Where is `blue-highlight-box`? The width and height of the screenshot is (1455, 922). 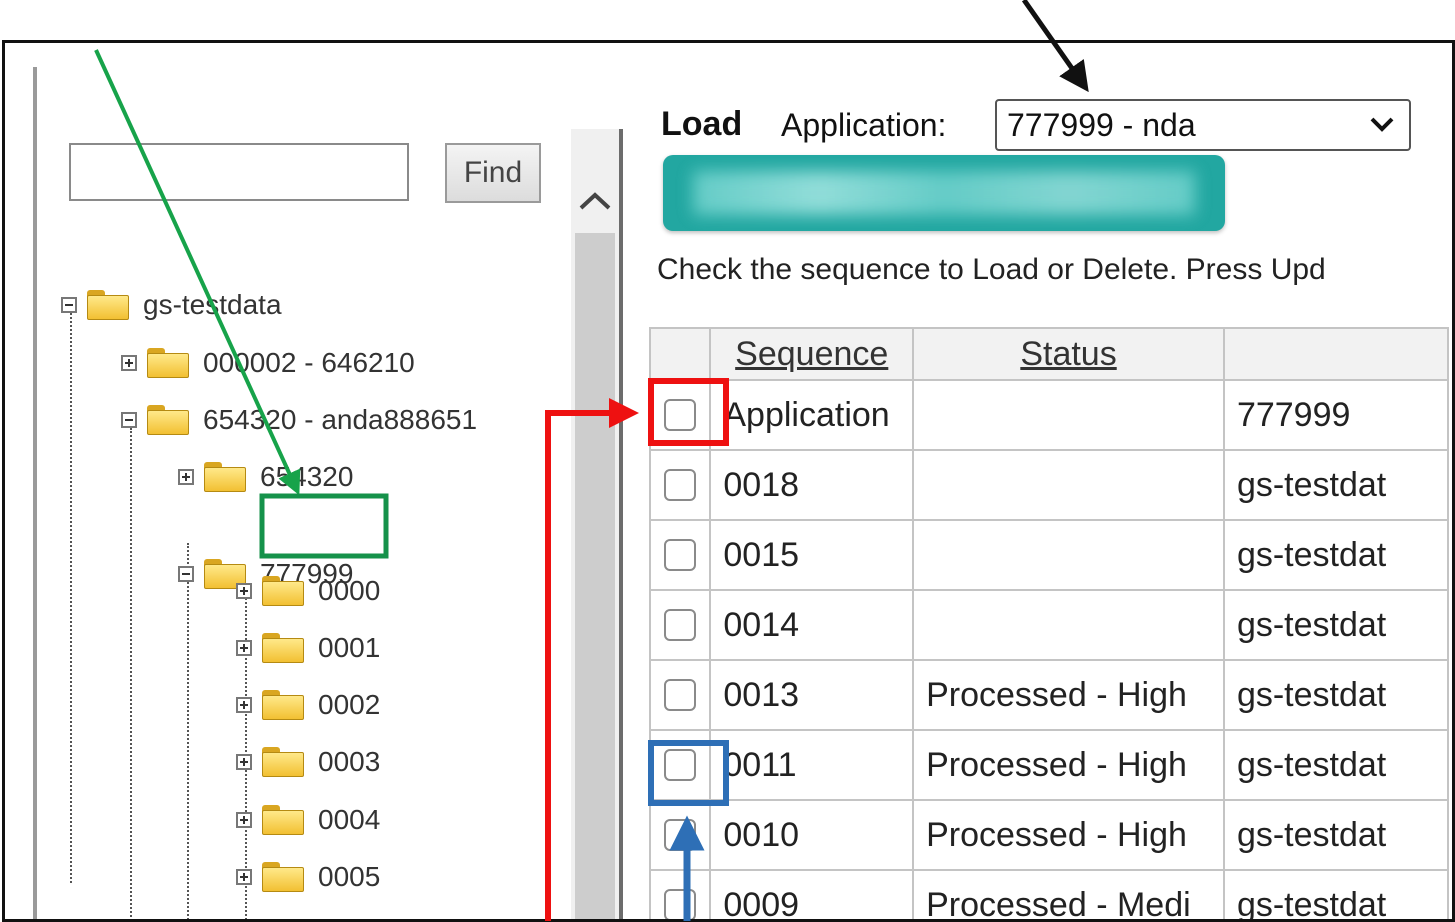
blue-highlight-box is located at coordinates (688, 773).